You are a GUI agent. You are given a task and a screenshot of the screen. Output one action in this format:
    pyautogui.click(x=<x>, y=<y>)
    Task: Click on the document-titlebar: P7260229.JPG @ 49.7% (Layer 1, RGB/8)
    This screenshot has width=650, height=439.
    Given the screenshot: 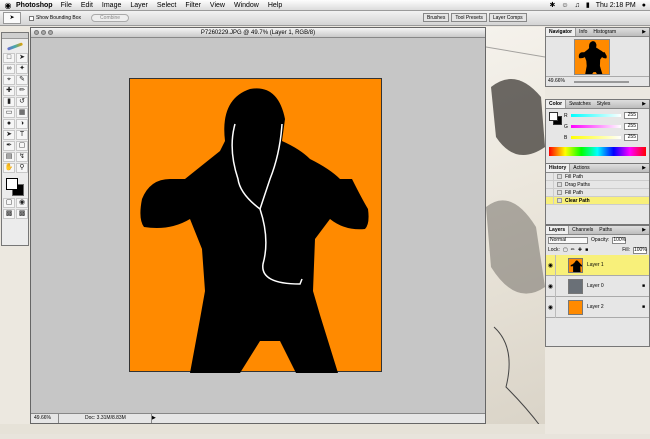 What is the action you would take?
    pyautogui.click(x=258, y=33)
    